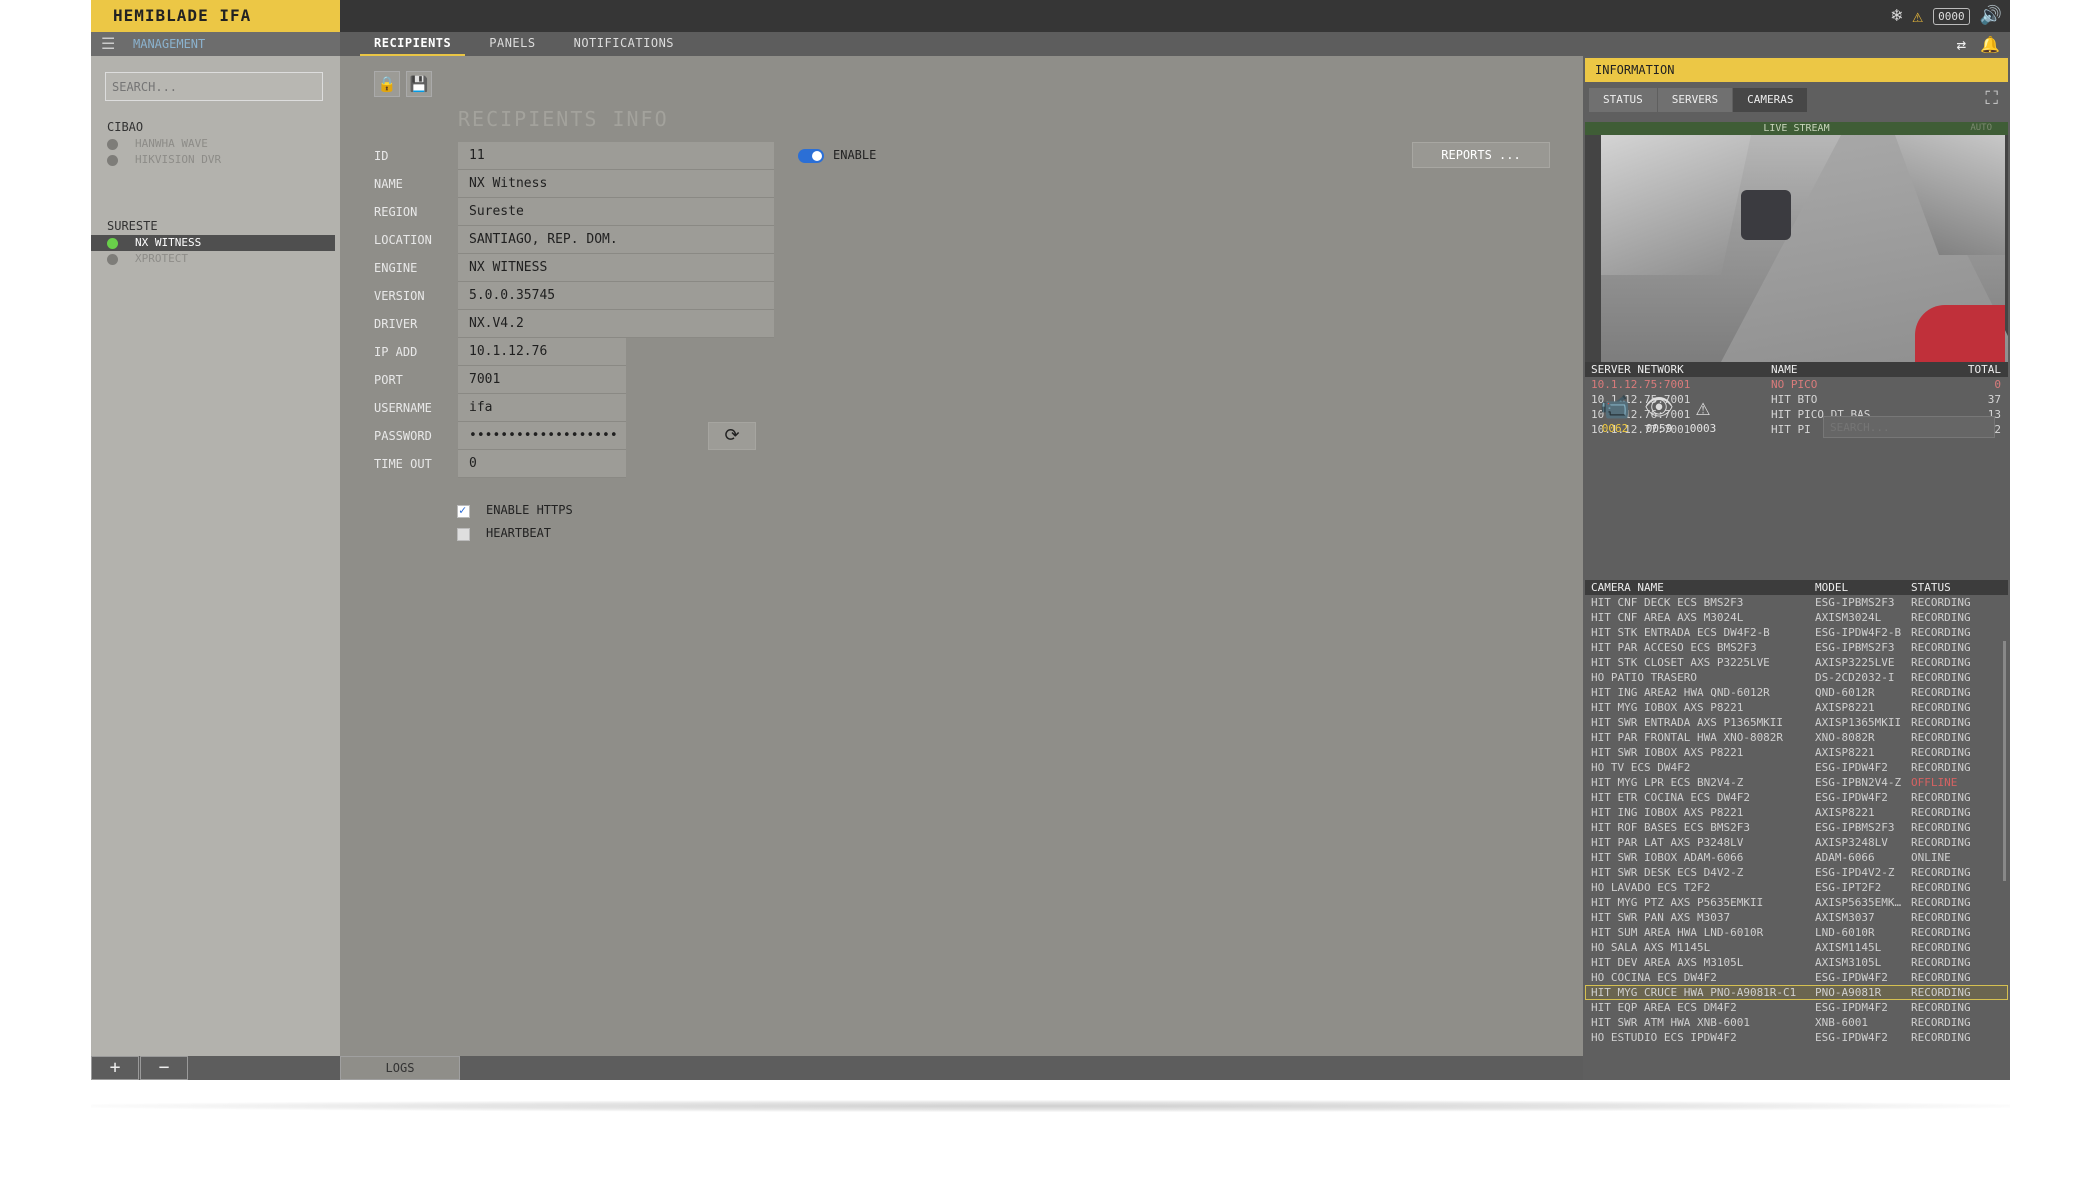  I want to click on camera-count: 0003, so click(1703, 428).